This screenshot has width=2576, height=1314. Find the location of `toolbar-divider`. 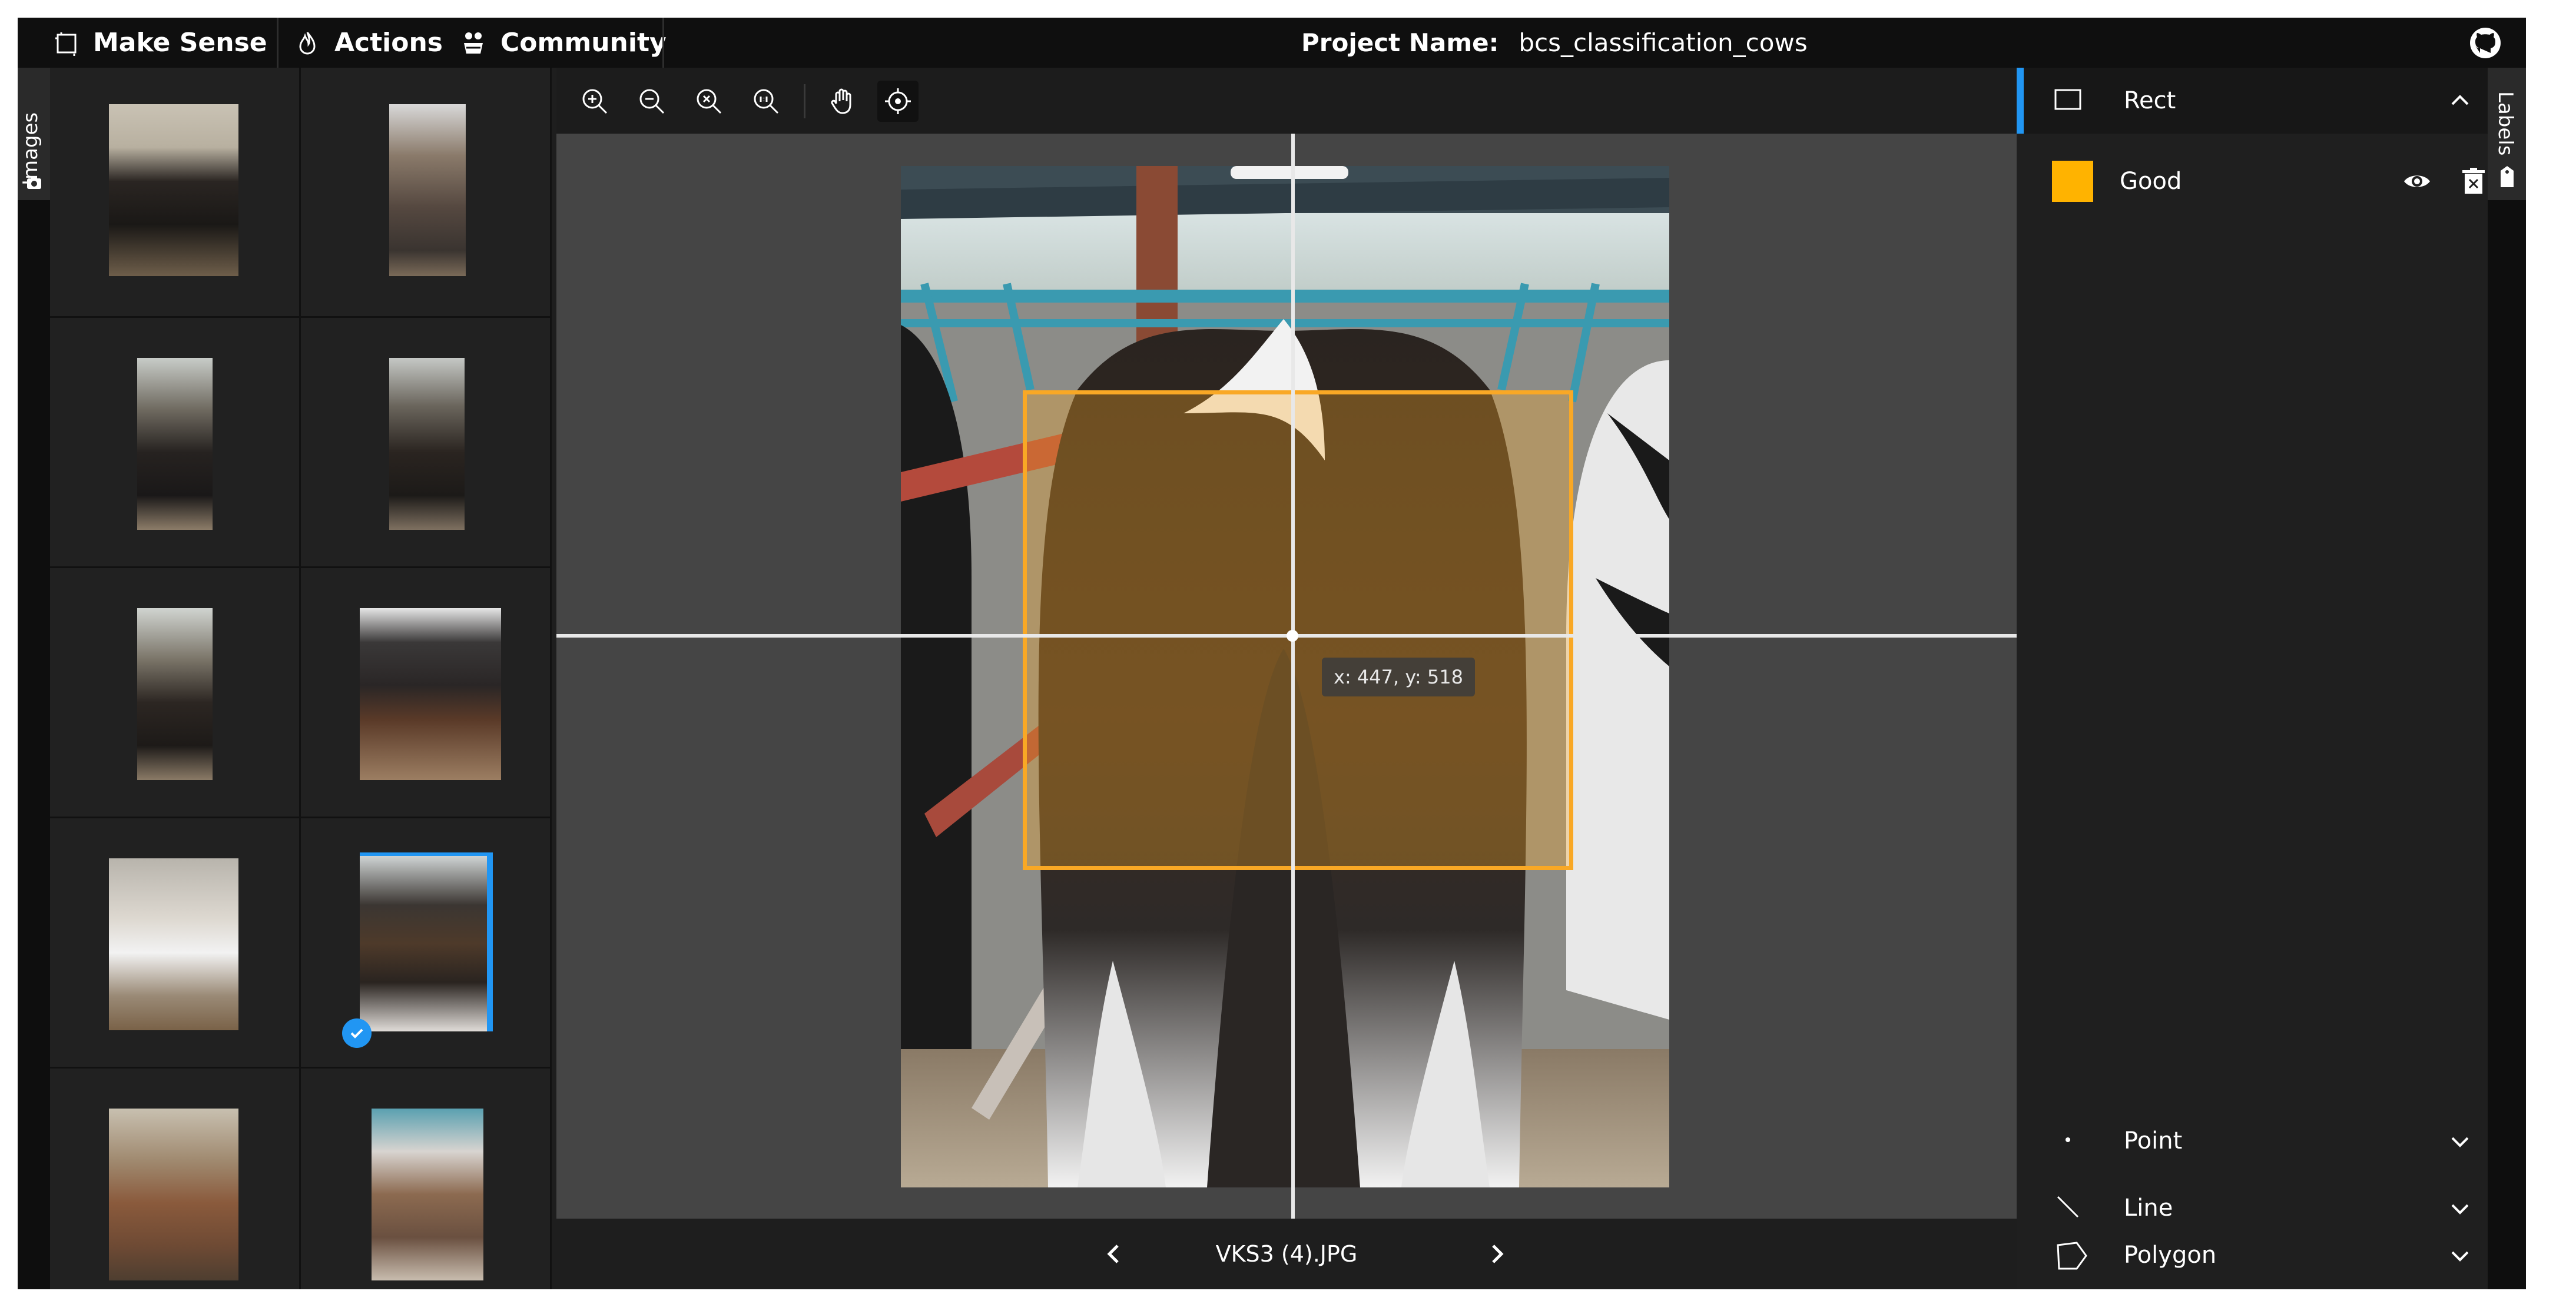

toolbar-divider is located at coordinates (804, 101).